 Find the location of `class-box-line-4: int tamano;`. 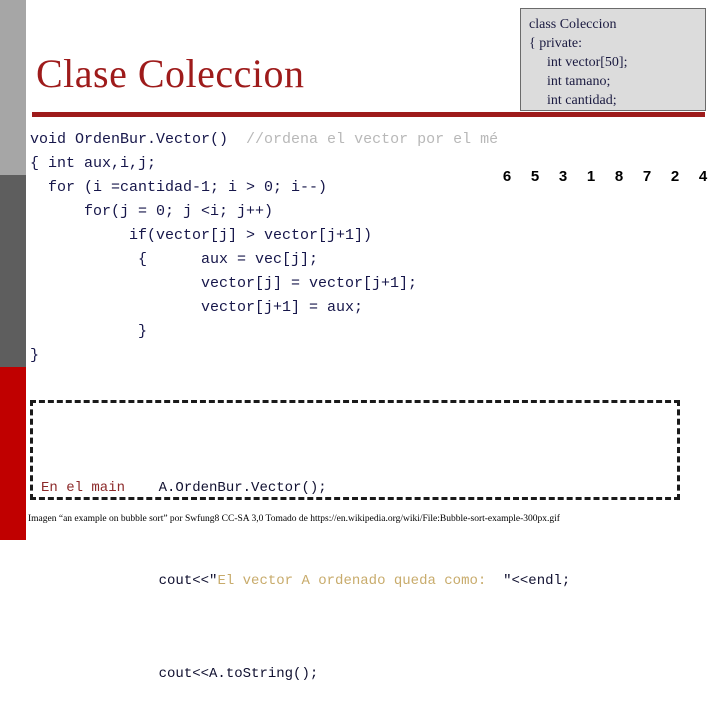

class-box-line-4: int tamano; is located at coordinates (579, 81).